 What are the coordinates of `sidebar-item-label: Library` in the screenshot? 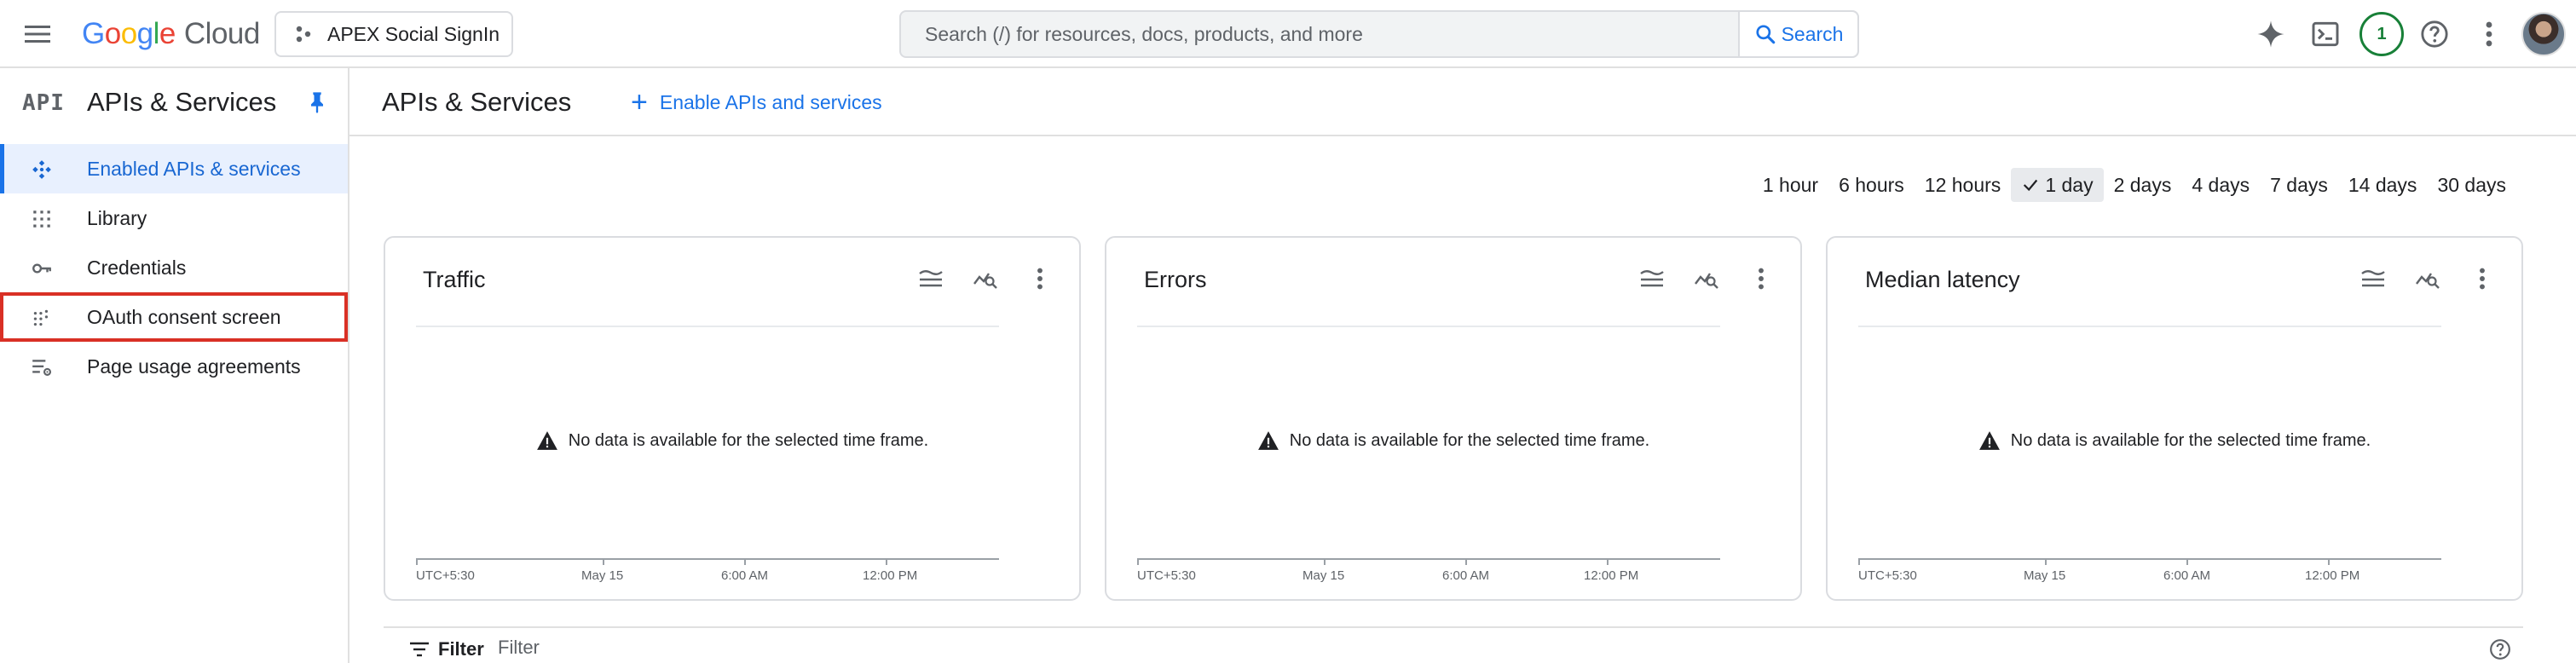 It's located at (117, 218).